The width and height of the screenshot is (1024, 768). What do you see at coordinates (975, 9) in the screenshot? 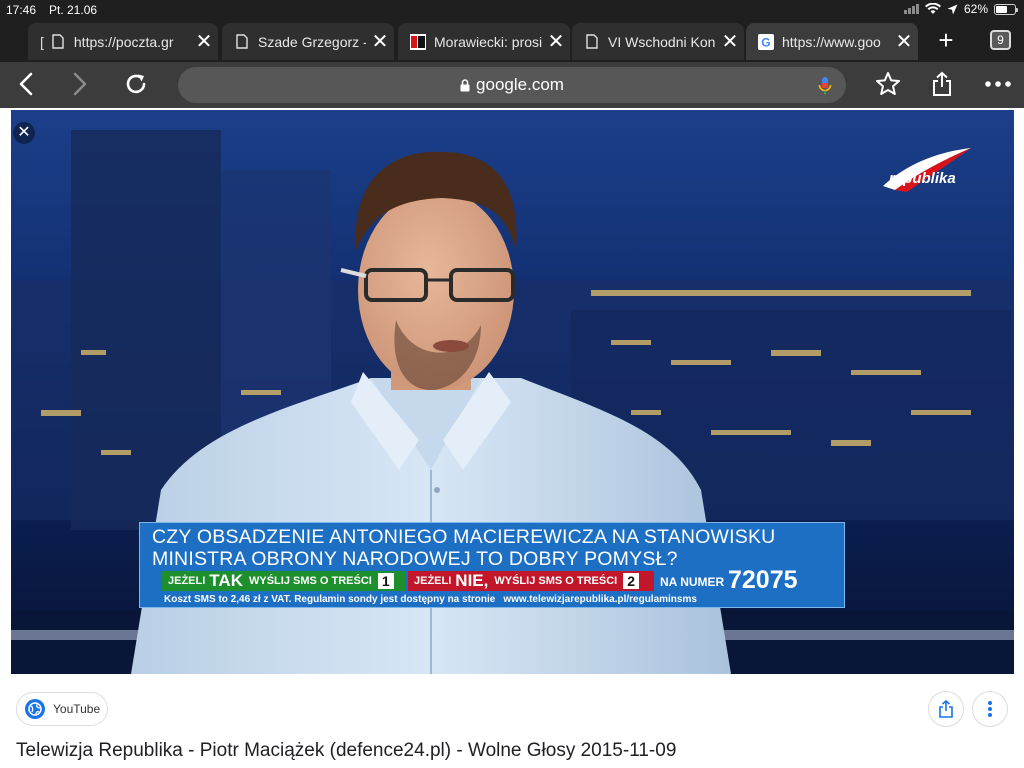
I see `battery-percentage: 62%` at bounding box center [975, 9].